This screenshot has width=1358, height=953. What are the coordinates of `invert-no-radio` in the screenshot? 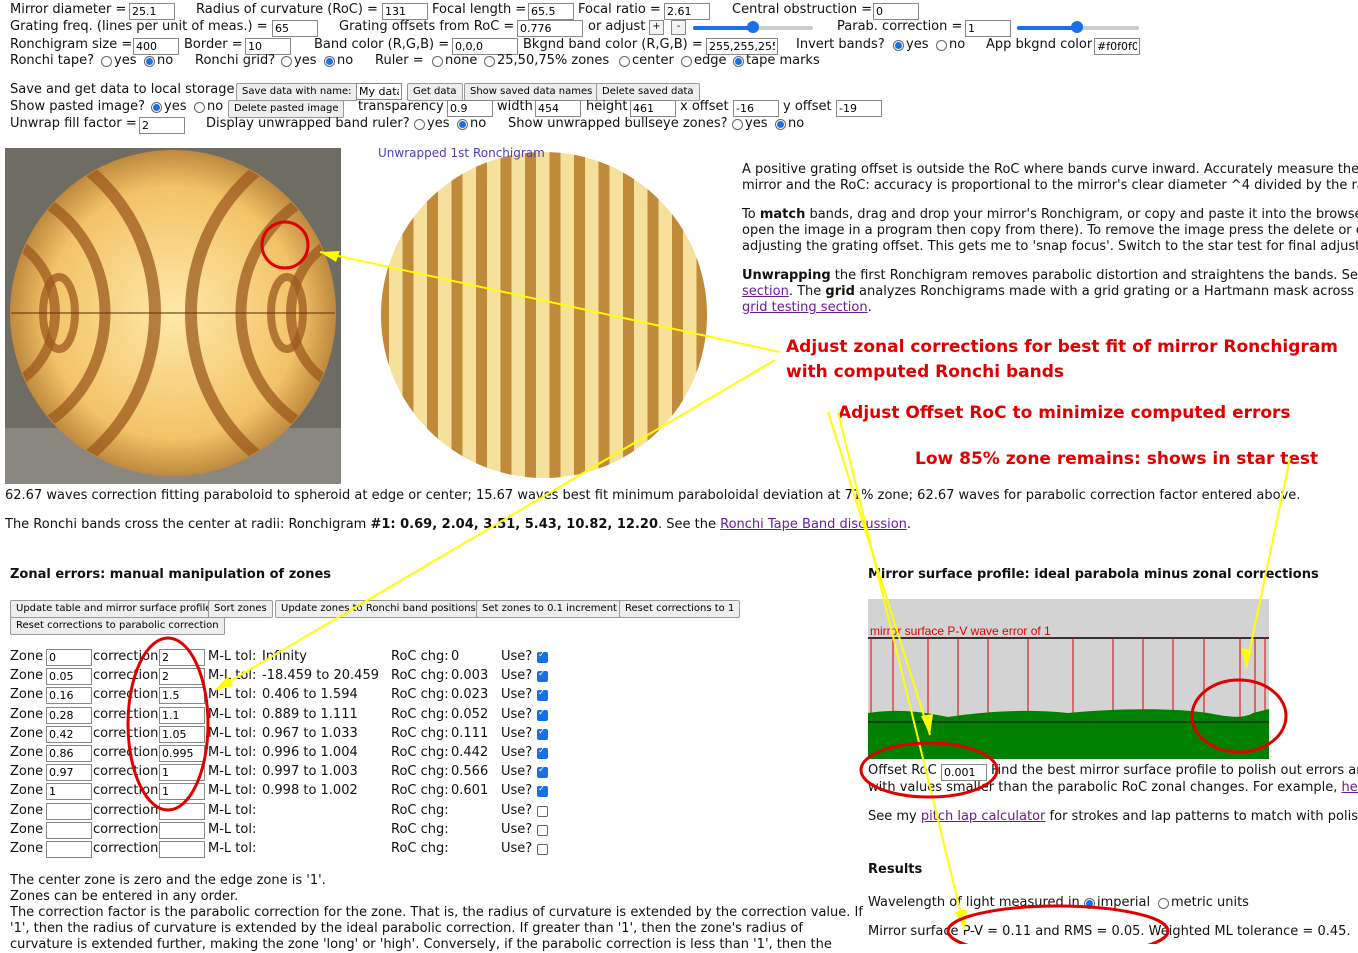 It's located at (941, 45).